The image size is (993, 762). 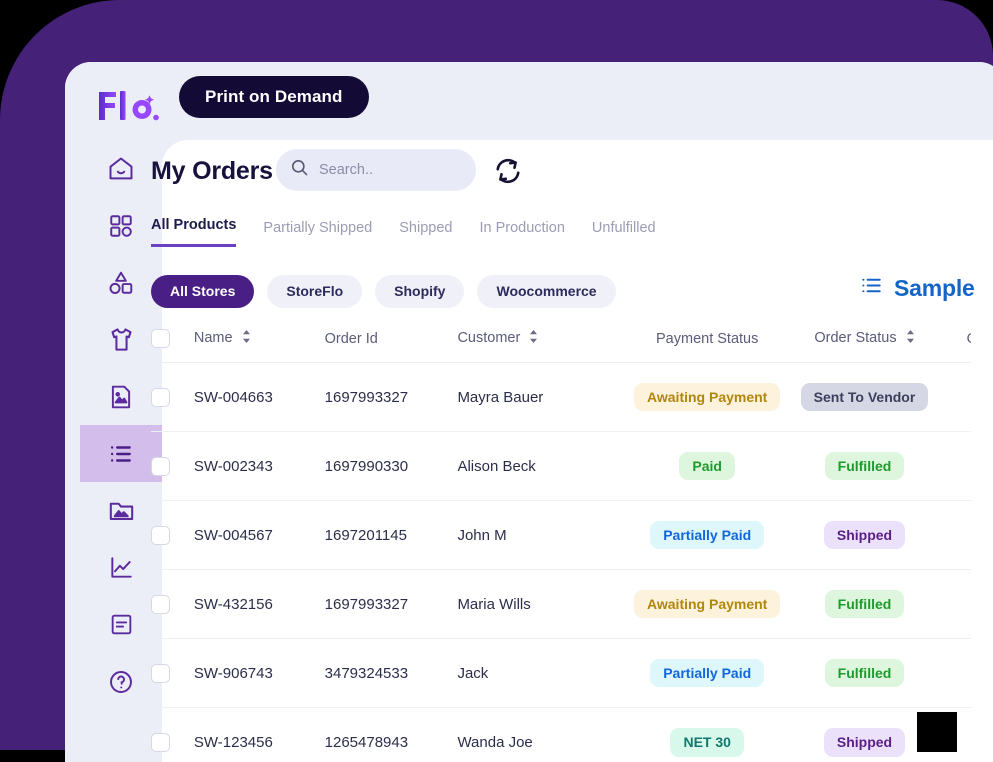 What do you see at coordinates (121, 168) in the screenshot?
I see `sidebar-item-home` at bounding box center [121, 168].